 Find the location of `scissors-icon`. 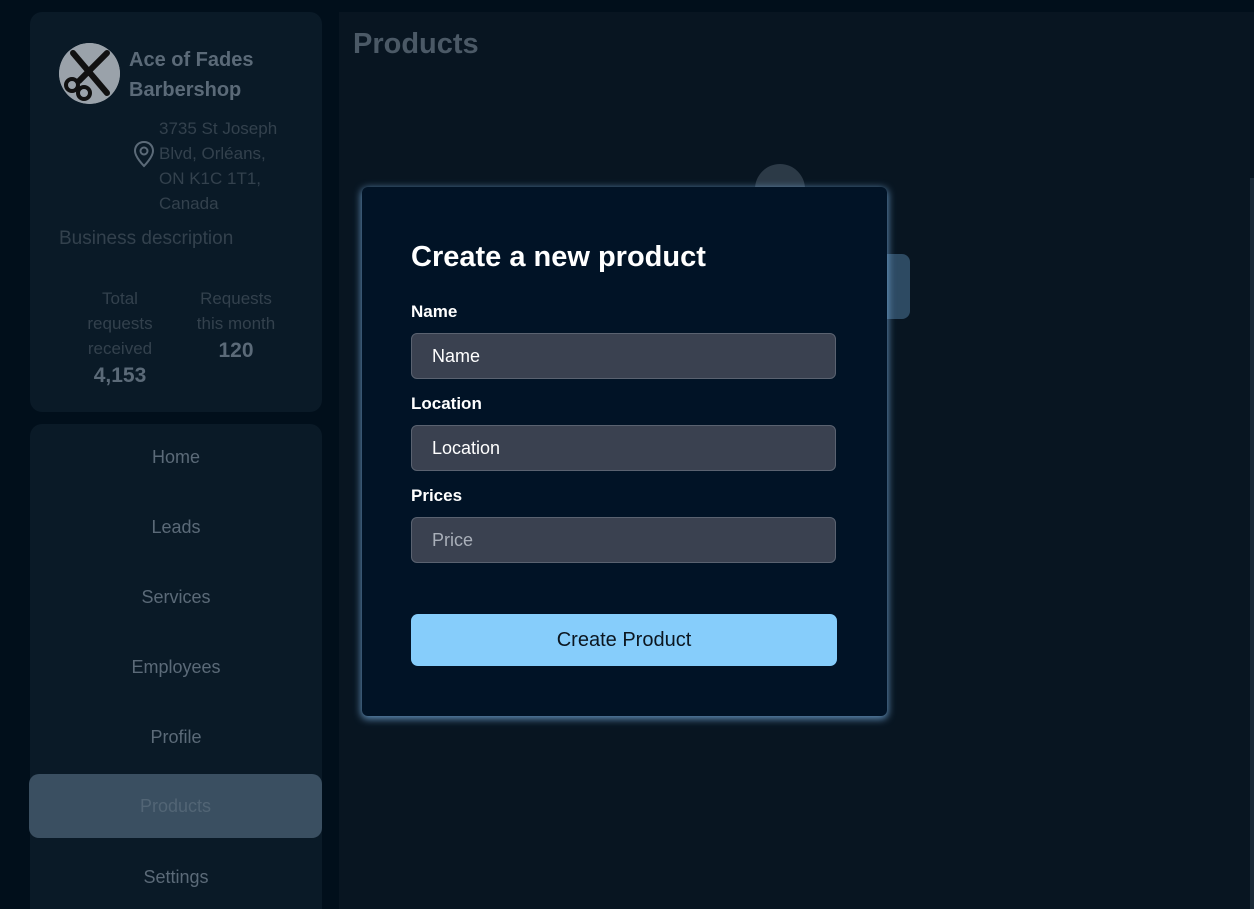

scissors-icon is located at coordinates (89, 73).